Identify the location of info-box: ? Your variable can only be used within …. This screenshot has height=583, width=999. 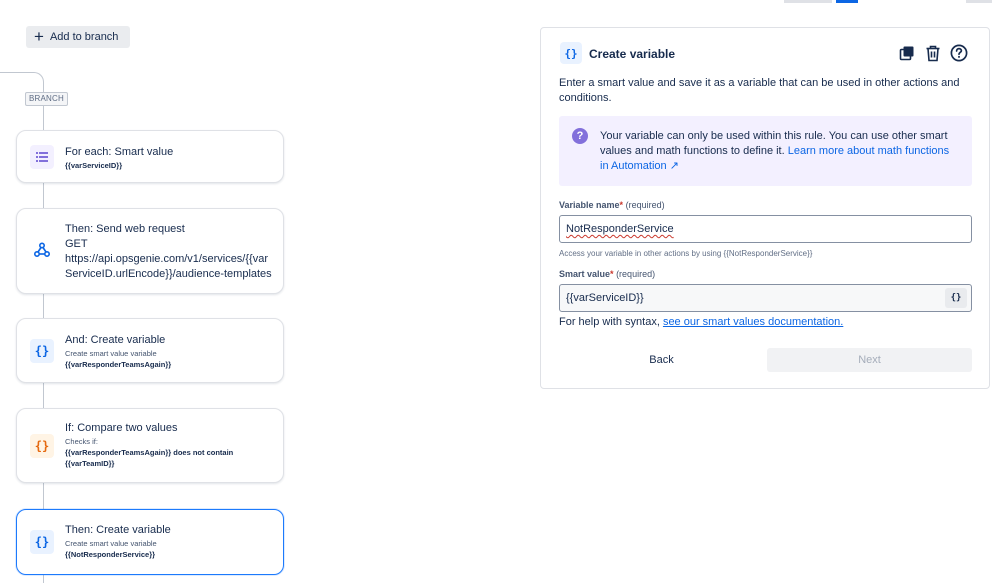
(765, 151).